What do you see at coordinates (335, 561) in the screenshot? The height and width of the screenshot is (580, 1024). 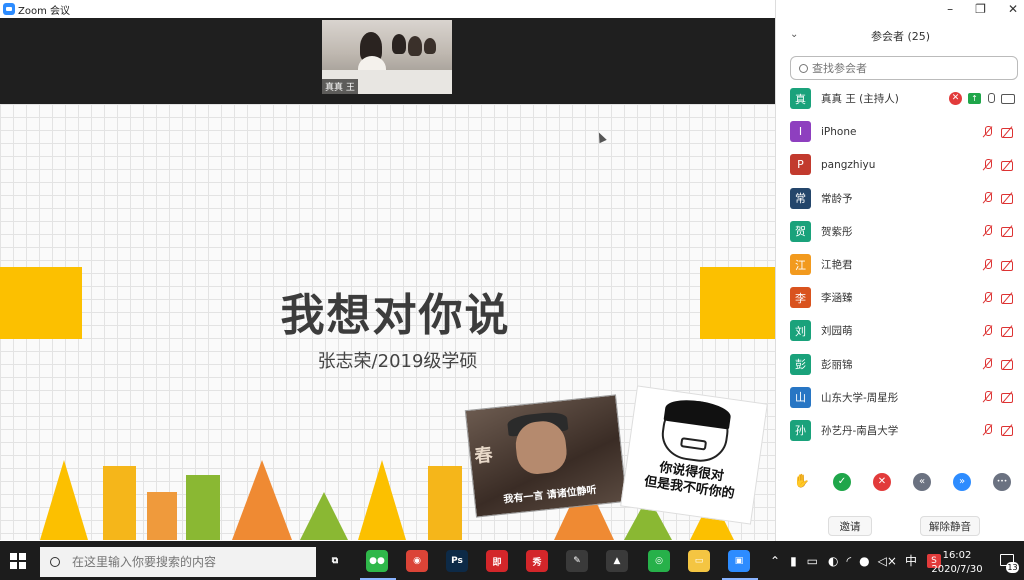 I see `task-view-icon: ⧉` at bounding box center [335, 561].